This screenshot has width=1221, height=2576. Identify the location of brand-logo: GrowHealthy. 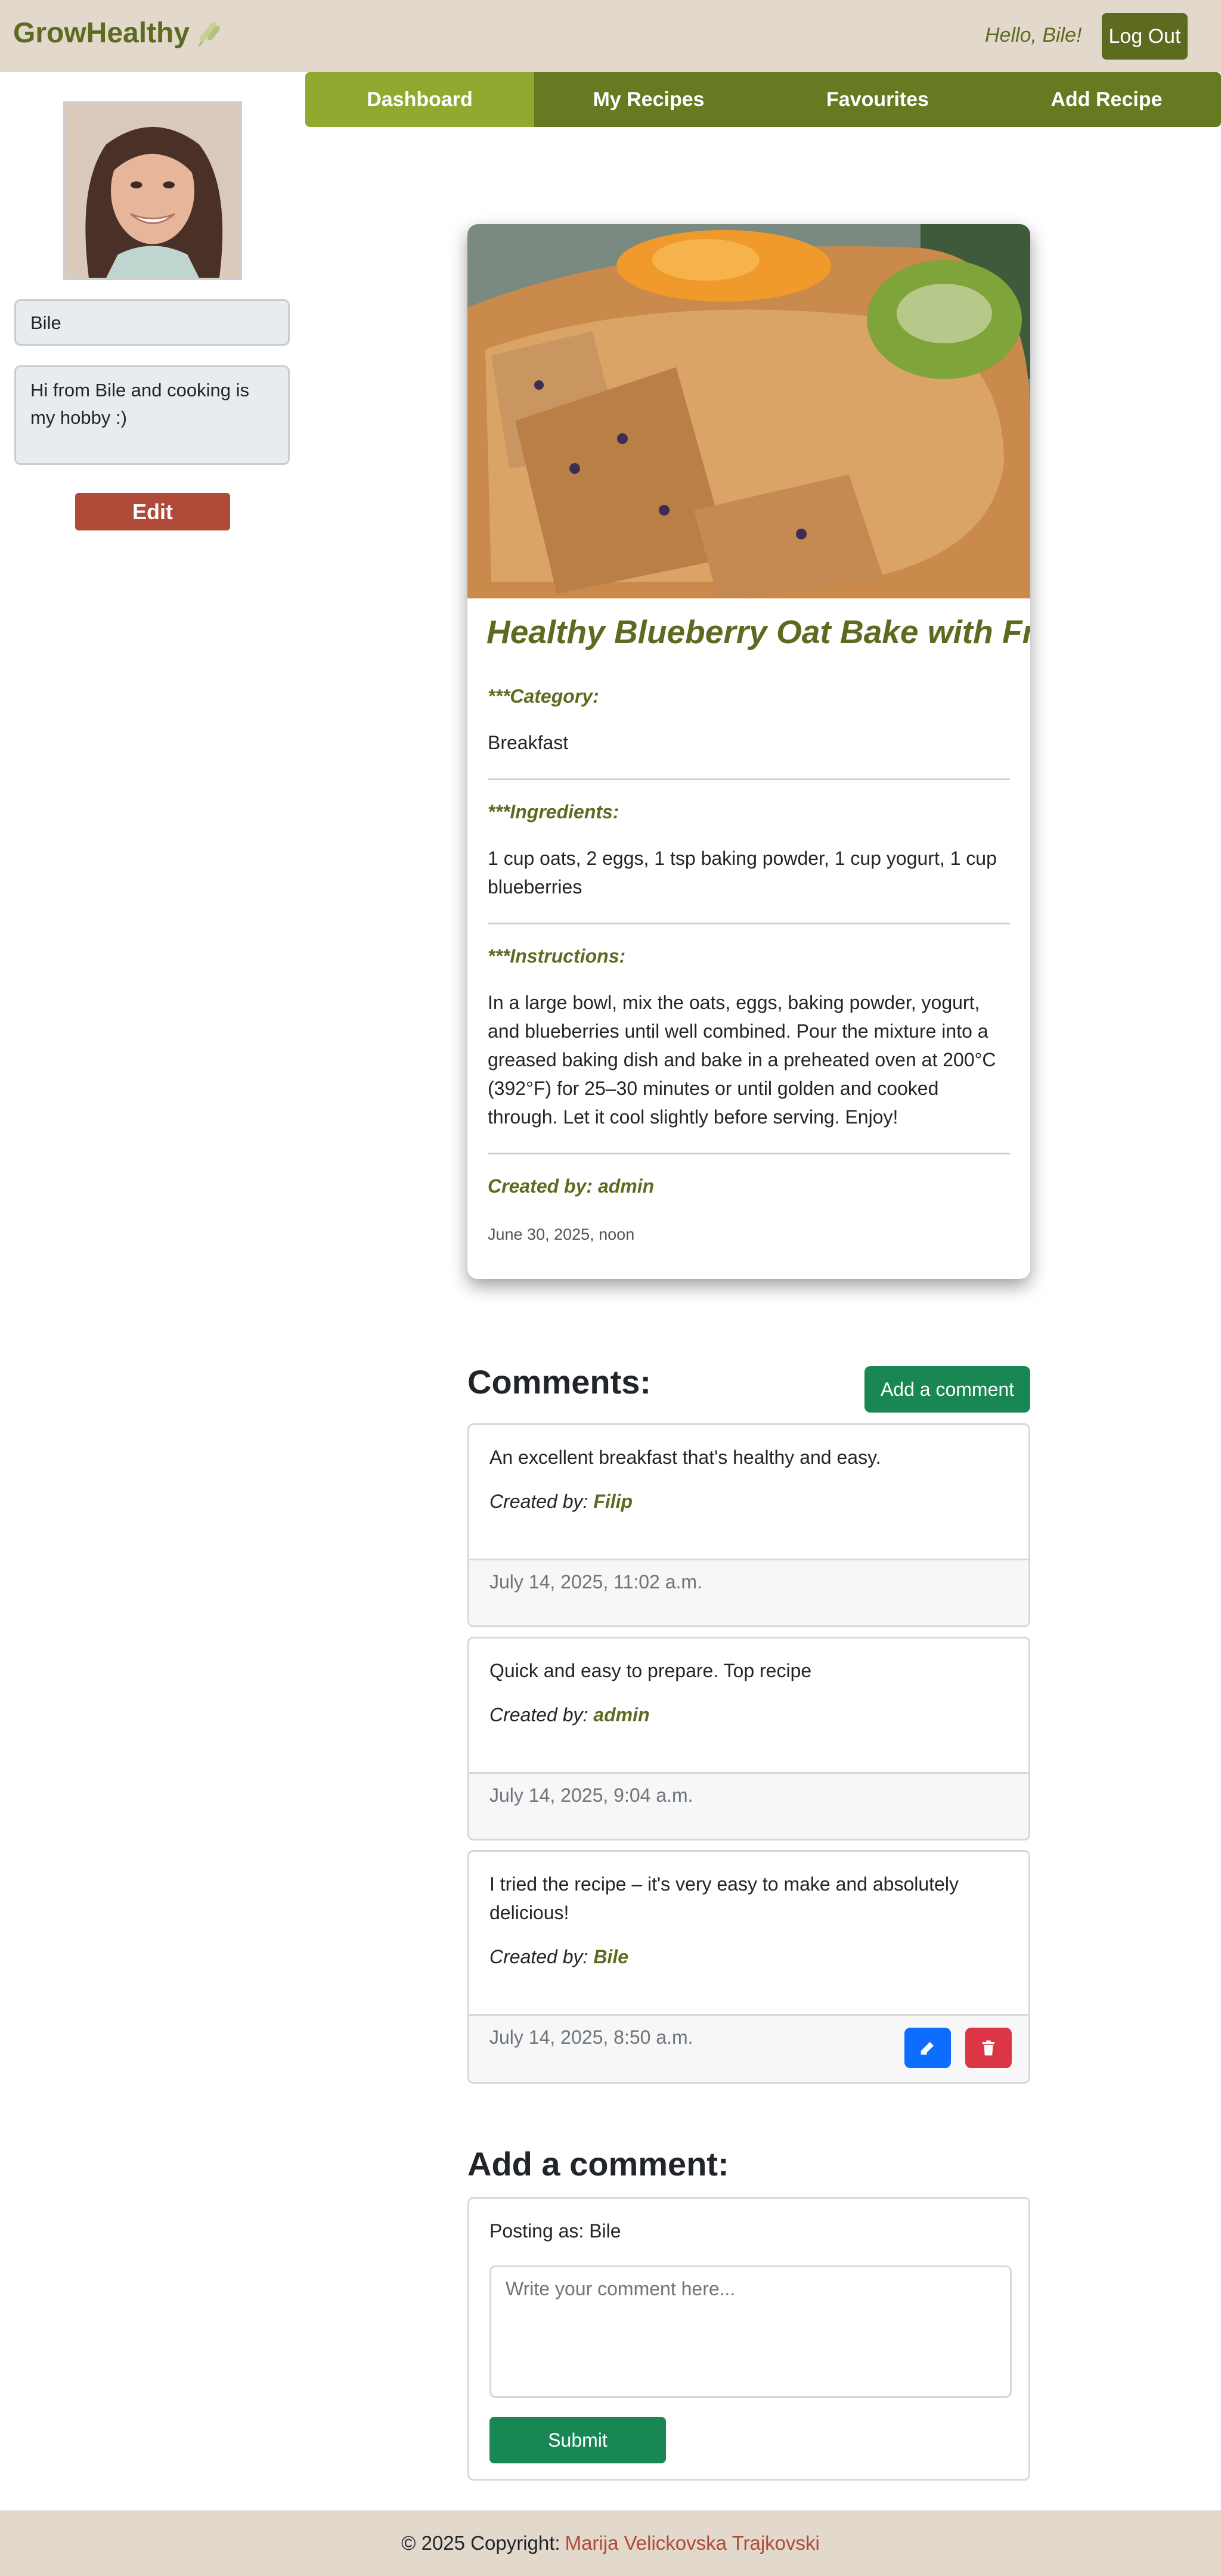
(117, 33).